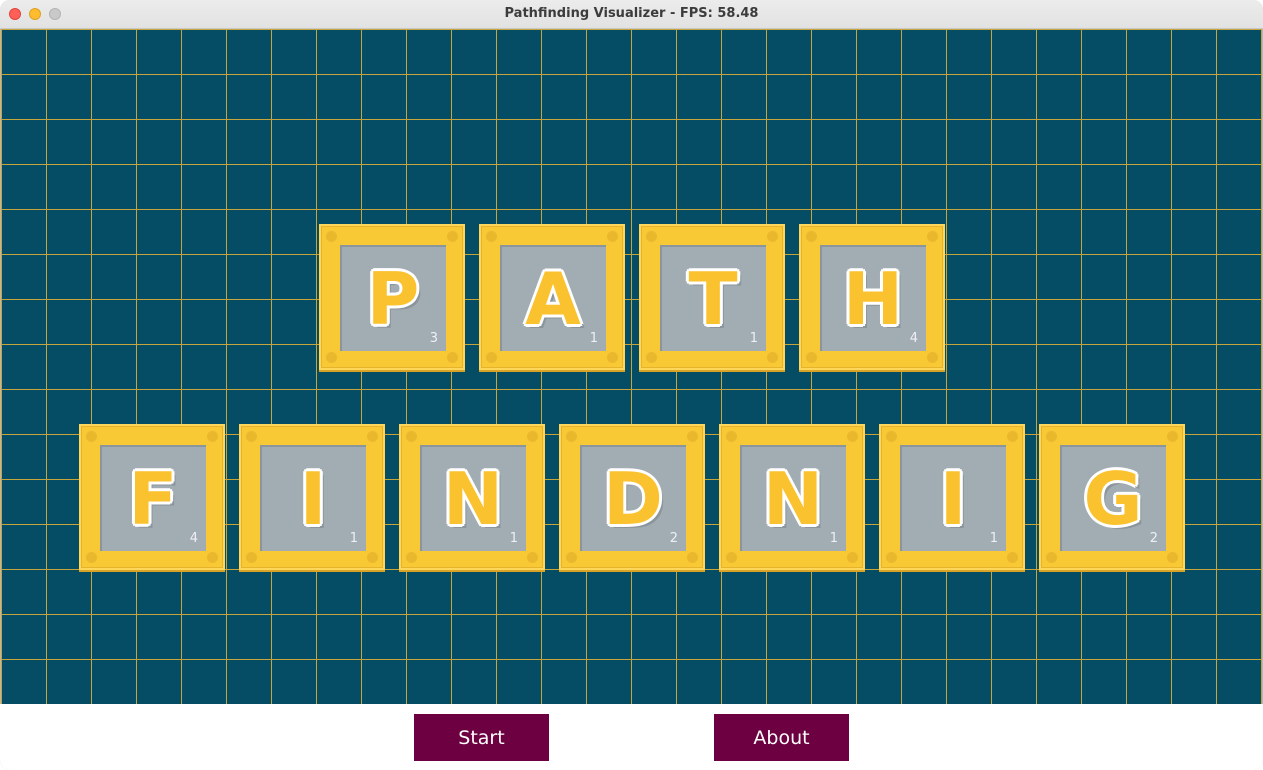 The height and width of the screenshot is (770, 1263). I want to click on letter-tile: F4, so click(152, 497).